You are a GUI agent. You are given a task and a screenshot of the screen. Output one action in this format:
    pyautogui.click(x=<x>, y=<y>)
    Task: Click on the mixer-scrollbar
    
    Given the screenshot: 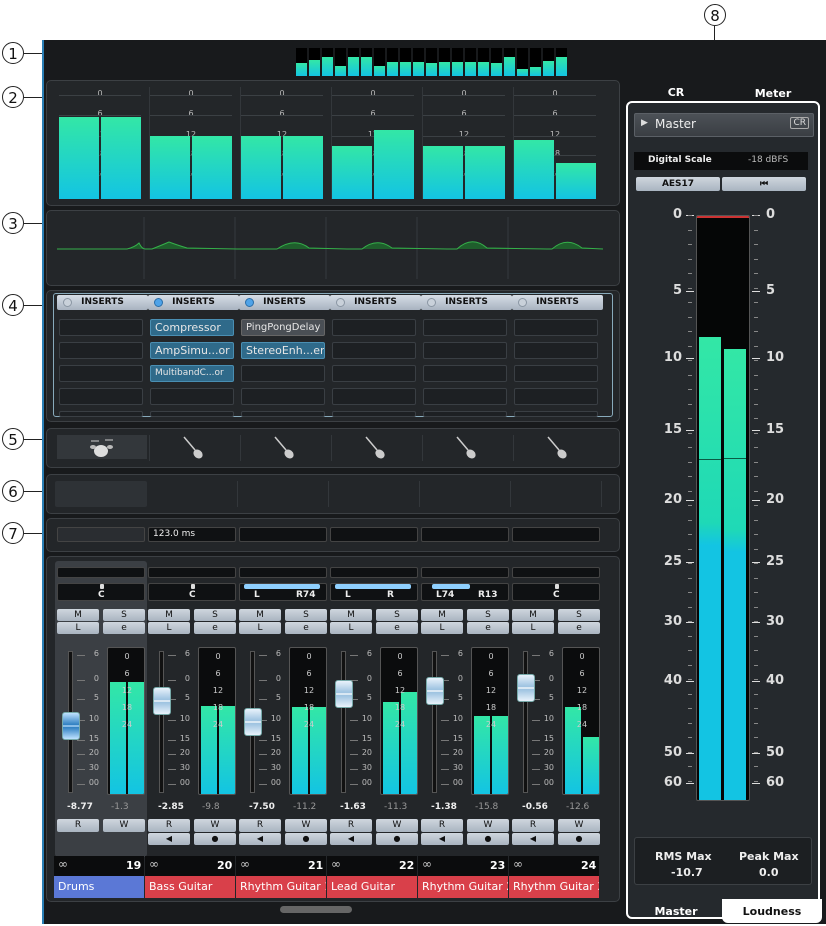 What is the action you would take?
    pyautogui.click(x=316, y=909)
    